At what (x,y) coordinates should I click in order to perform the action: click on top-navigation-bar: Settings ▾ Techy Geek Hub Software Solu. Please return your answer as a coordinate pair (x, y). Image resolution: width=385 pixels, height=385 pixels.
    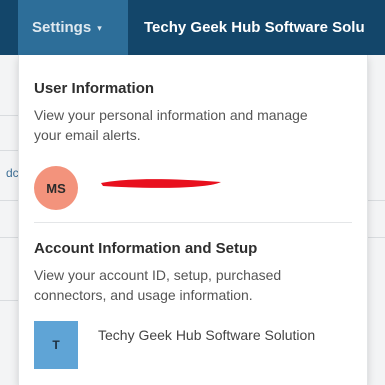
    Looking at the image, I should click on (192, 27).